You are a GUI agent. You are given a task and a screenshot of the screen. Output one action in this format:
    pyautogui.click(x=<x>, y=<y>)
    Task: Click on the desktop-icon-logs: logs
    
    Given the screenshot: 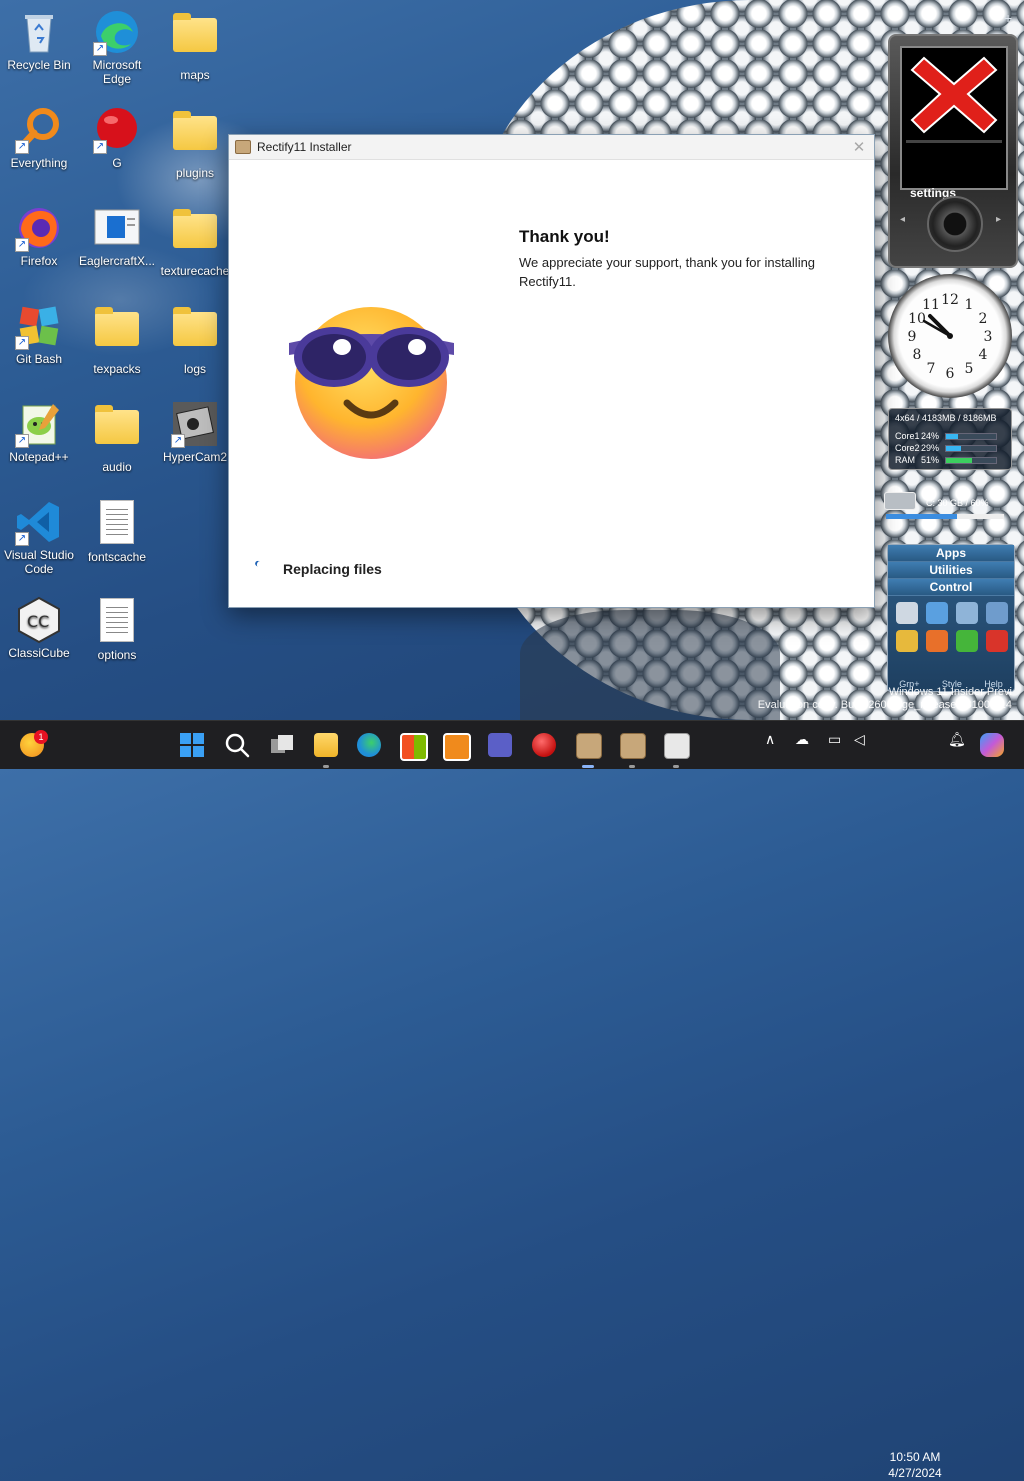 What is the action you would take?
    pyautogui.click(x=195, y=339)
    